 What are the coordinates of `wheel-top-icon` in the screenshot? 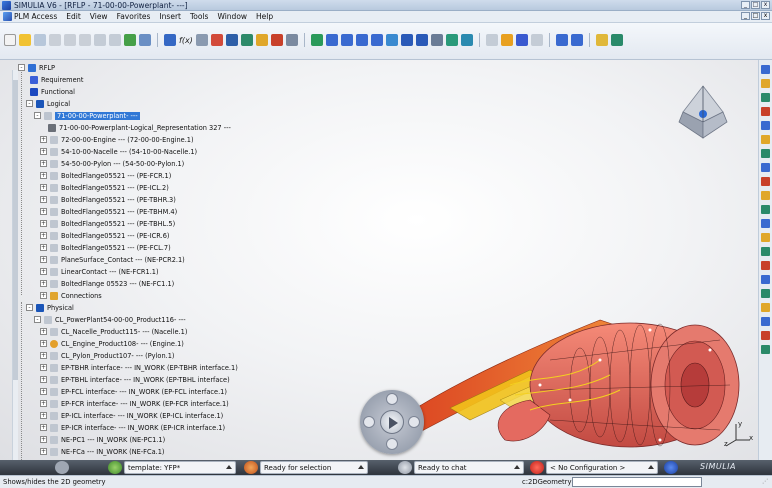 It's located at (392, 399).